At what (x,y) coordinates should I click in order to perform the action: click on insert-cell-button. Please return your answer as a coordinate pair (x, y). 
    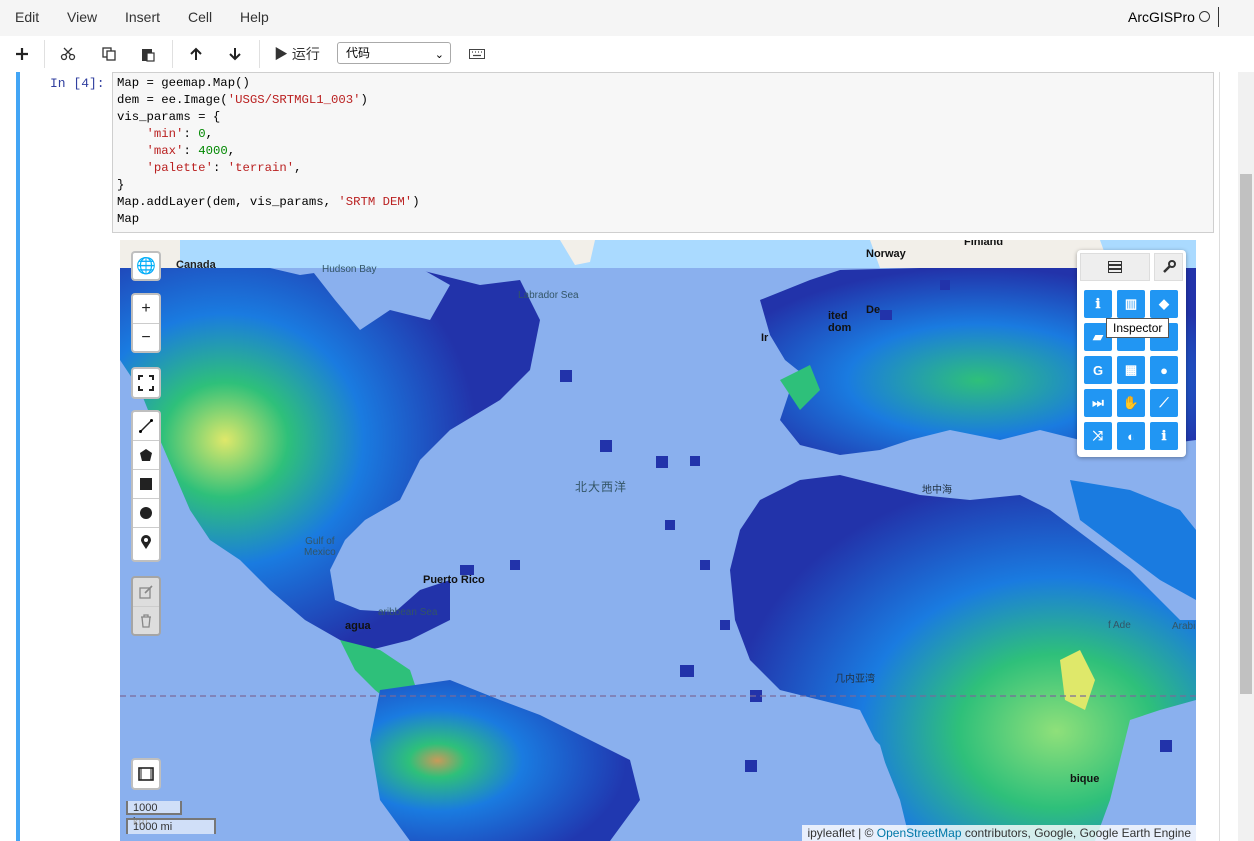
    Looking at the image, I should click on (22, 54).